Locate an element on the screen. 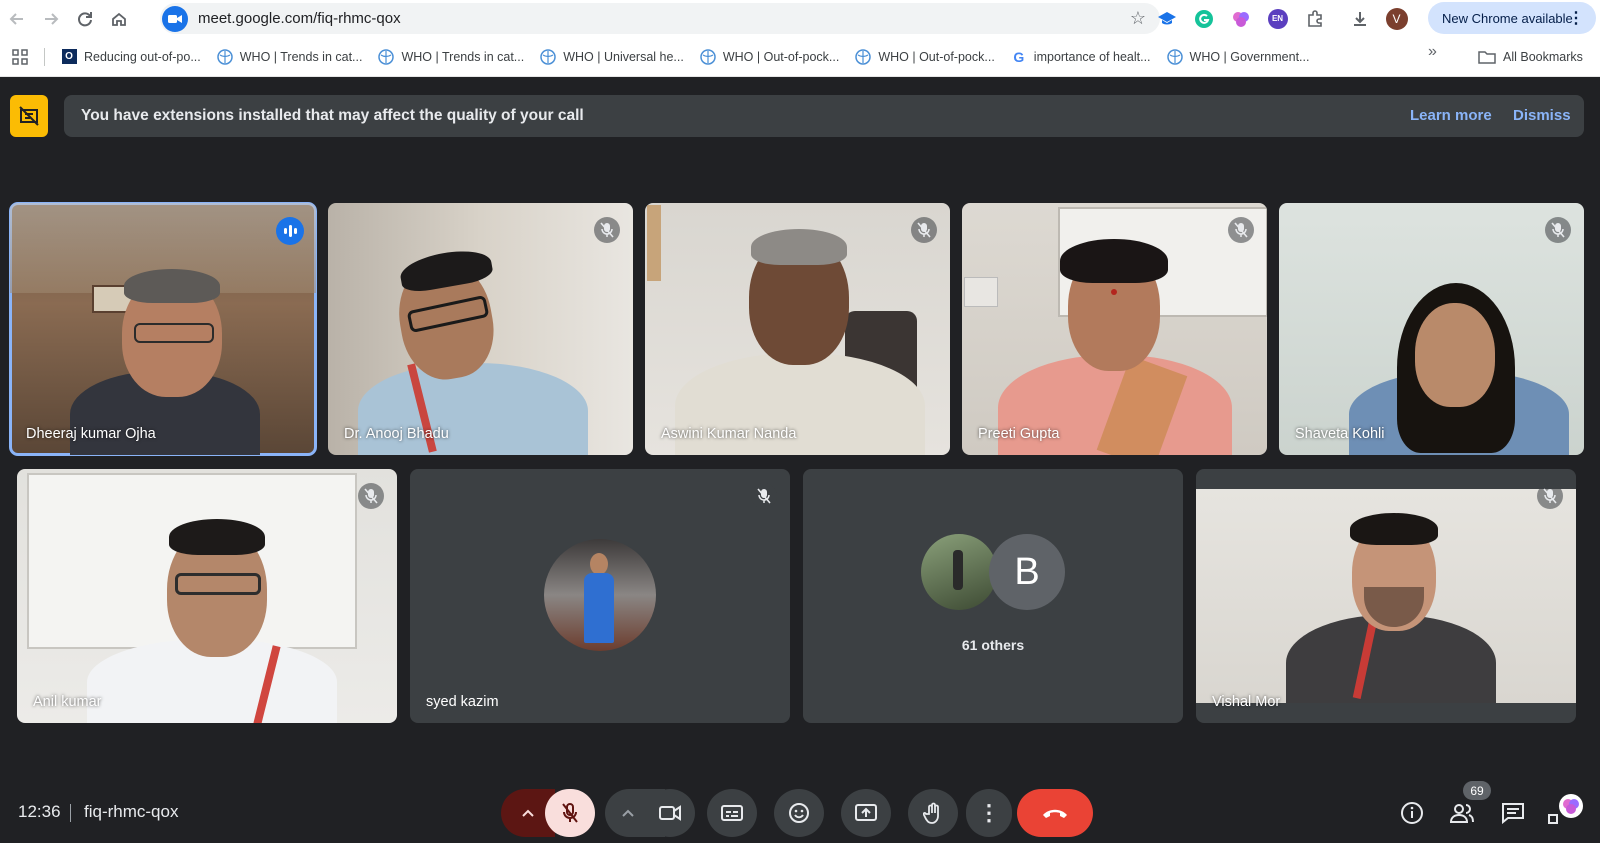 This screenshot has width=1600, height=843. info-icon is located at coordinates (1412, 813).